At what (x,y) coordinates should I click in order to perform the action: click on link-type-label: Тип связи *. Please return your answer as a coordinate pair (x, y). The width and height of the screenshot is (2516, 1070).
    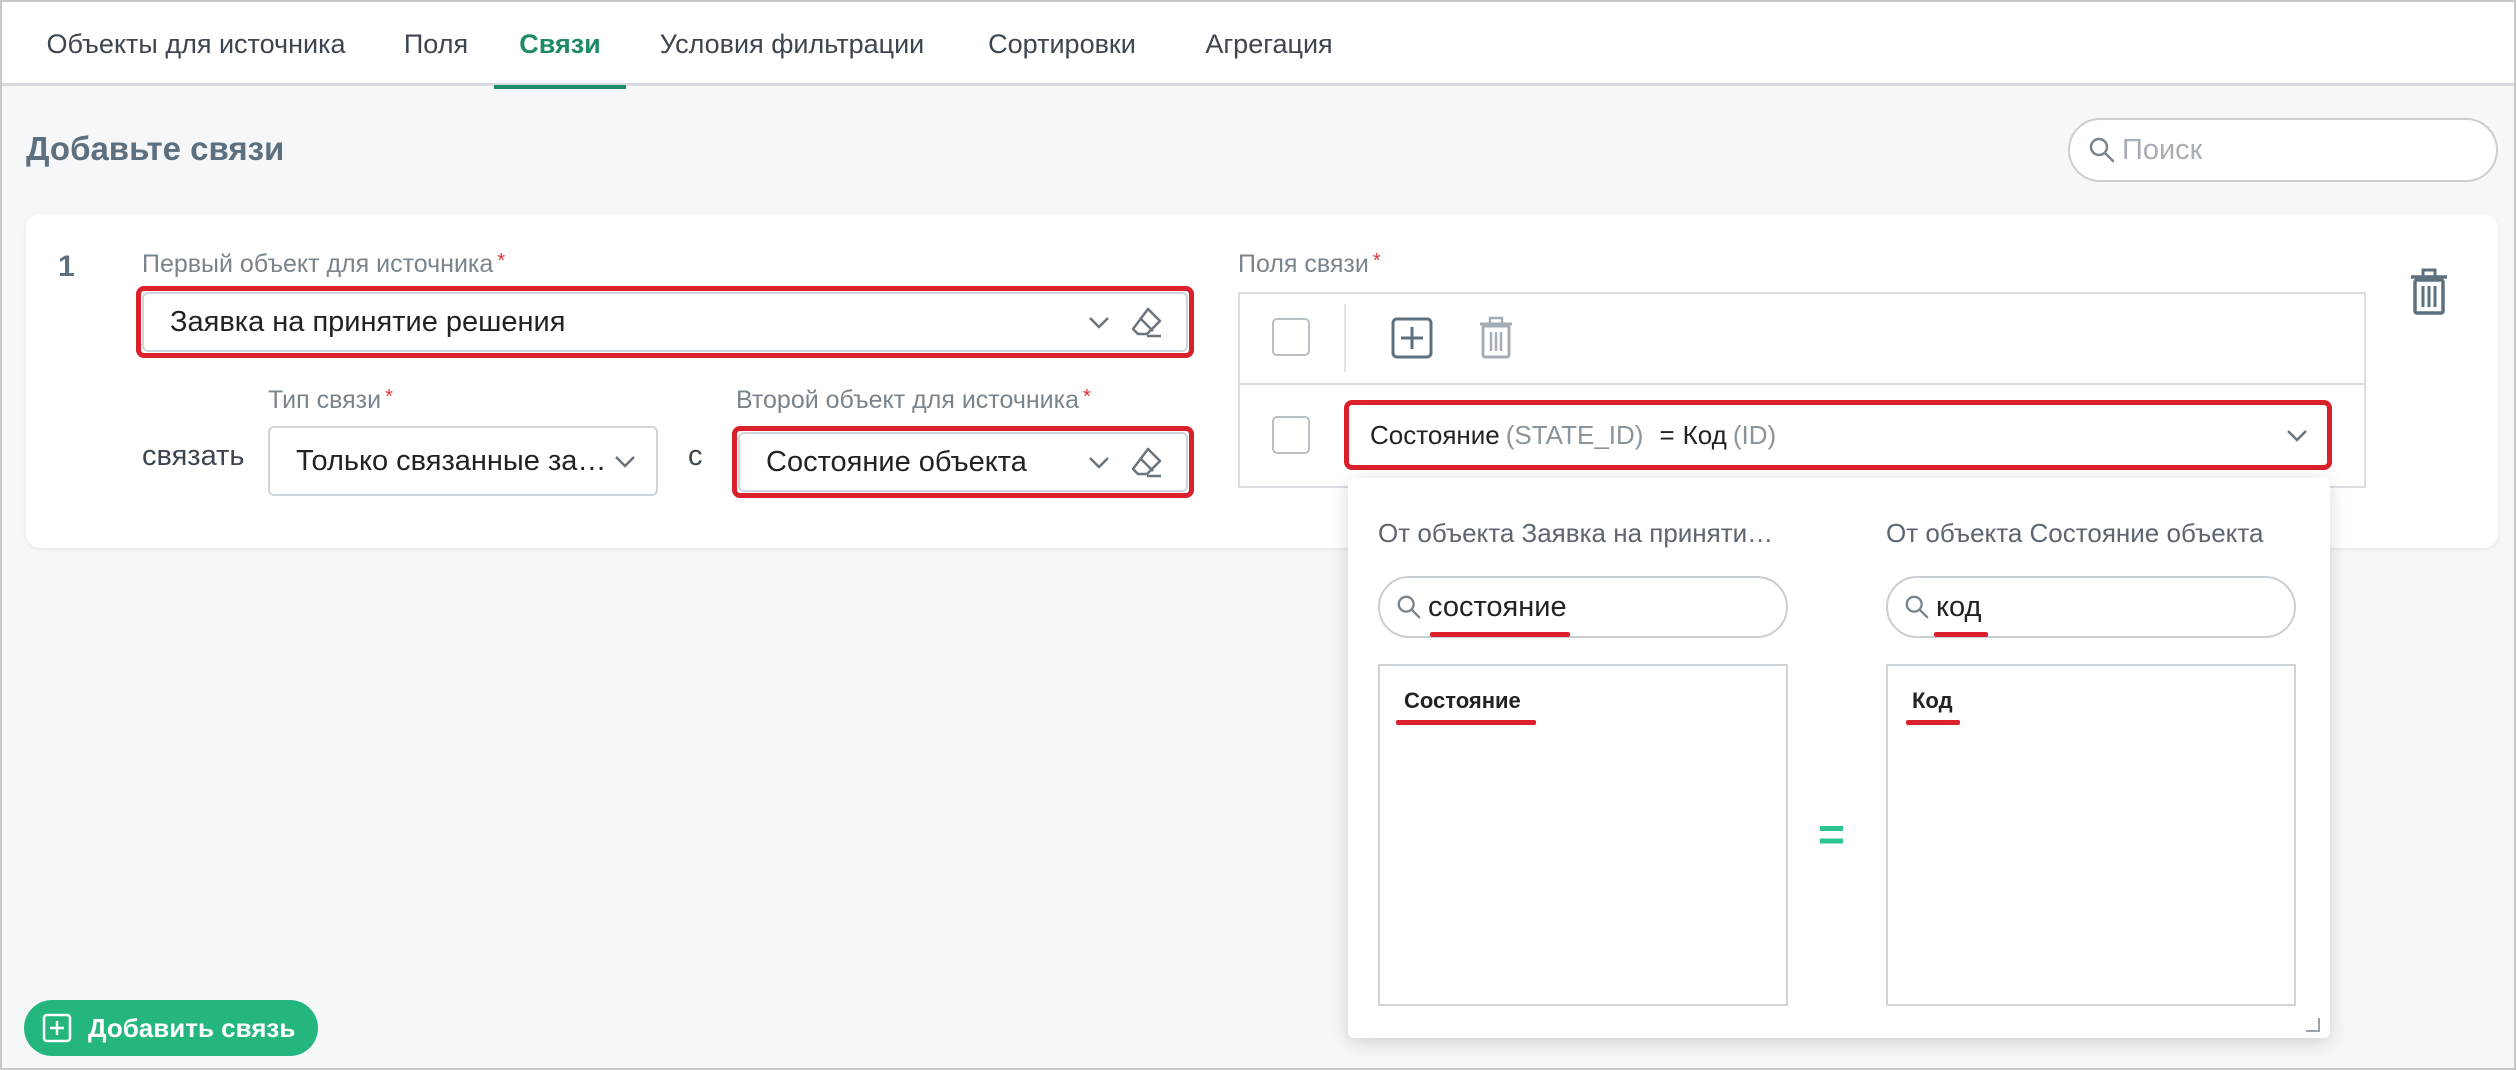
    Looking at the image, I should click on (330, 400).